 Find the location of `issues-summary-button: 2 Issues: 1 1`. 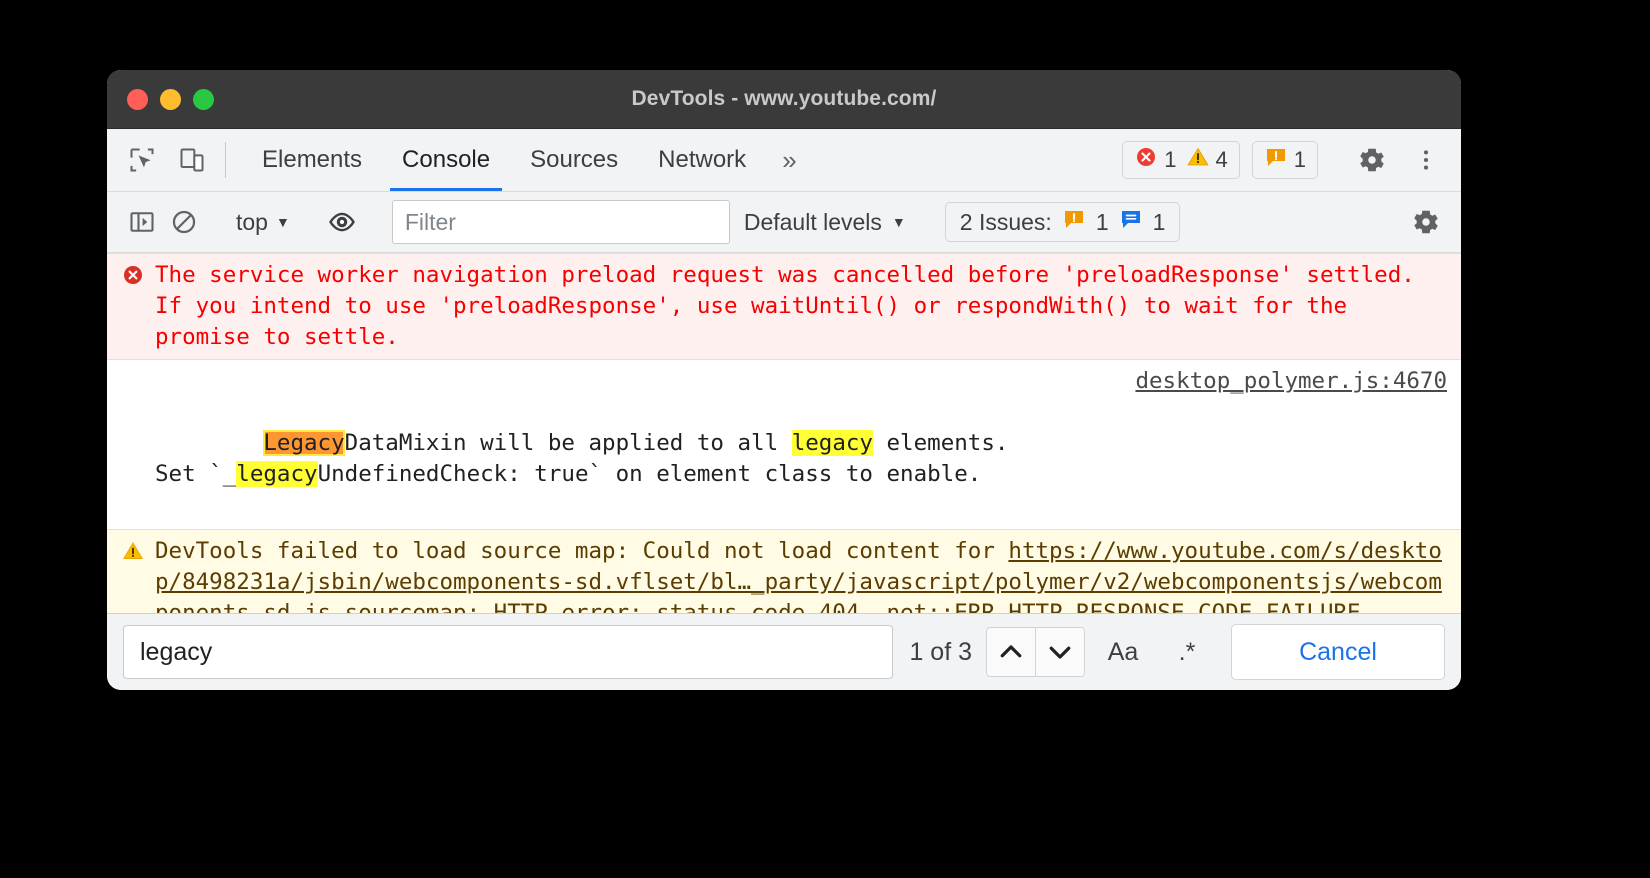

issues-summary-button: 2 Issues: 1 1 is located at coordinates (1062, 222).